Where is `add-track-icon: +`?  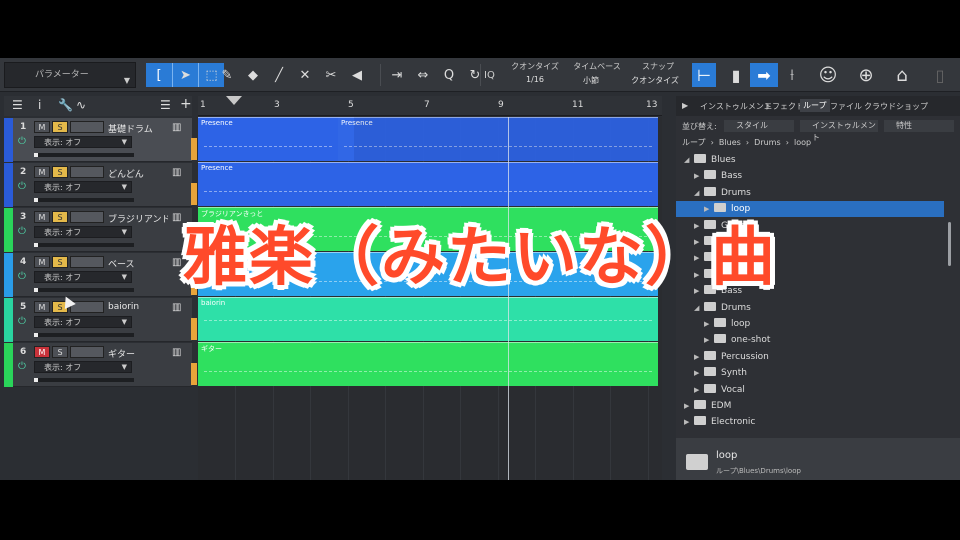 add-track-icon: + is located at coordinates (186, 104).